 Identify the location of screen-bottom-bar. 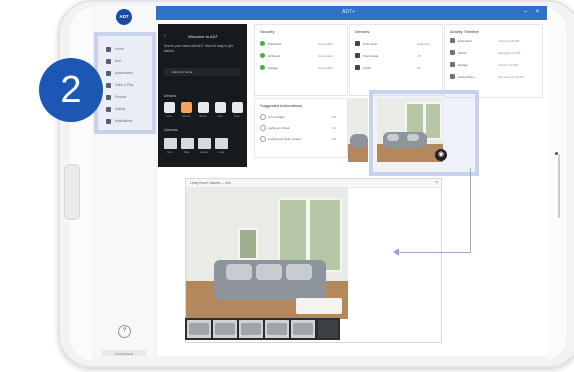
(319, 359).